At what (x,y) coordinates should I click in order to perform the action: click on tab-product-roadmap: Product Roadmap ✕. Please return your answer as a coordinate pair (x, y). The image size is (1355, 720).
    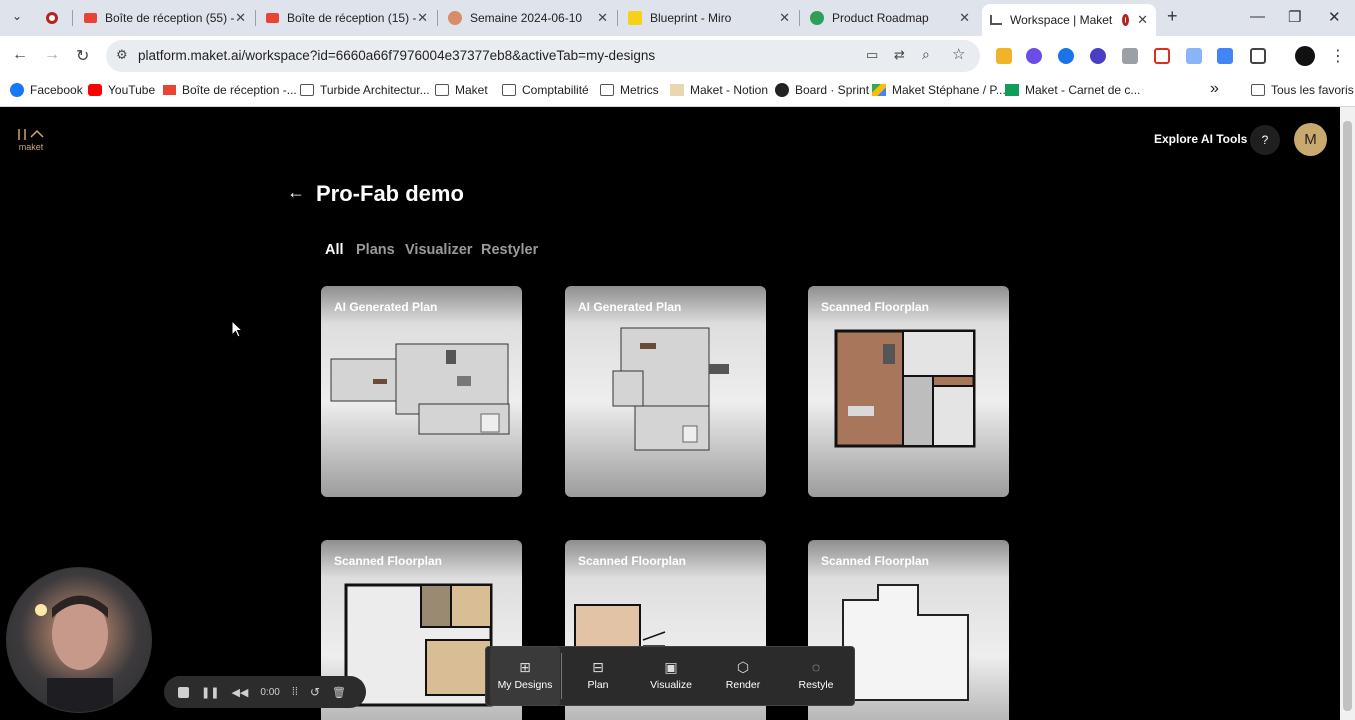
    Looking at the image, I should click on (890, 18).